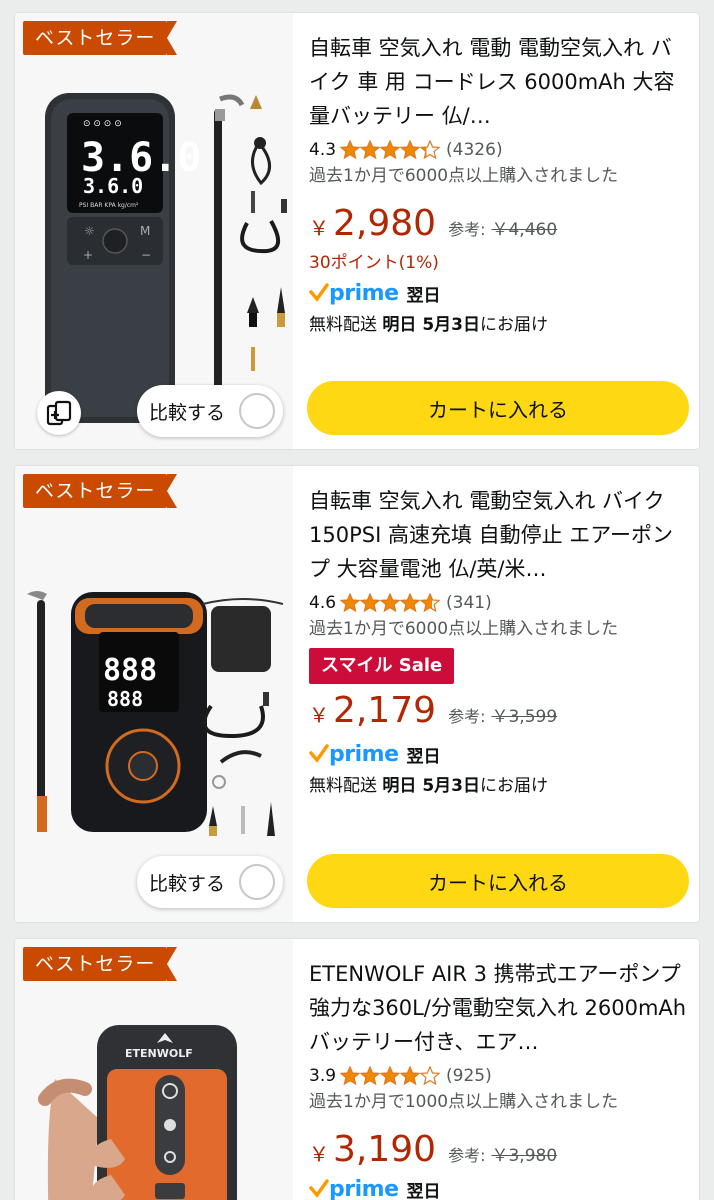 This screenshot has width=714, height=1200. I want to click on price: 3,190, so click(385, 1149).